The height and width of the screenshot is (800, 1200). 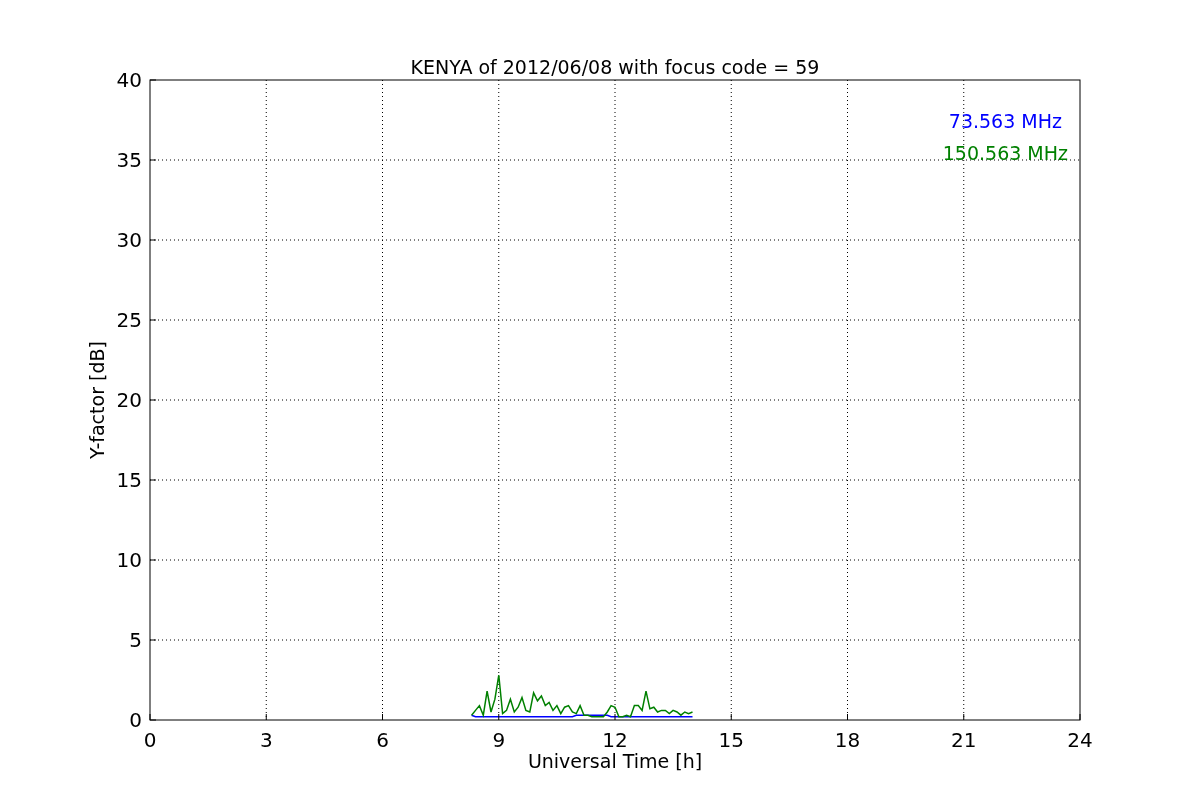 I want to click on y-axis-label: Y-factor [dB], so click(x=97, y=400).